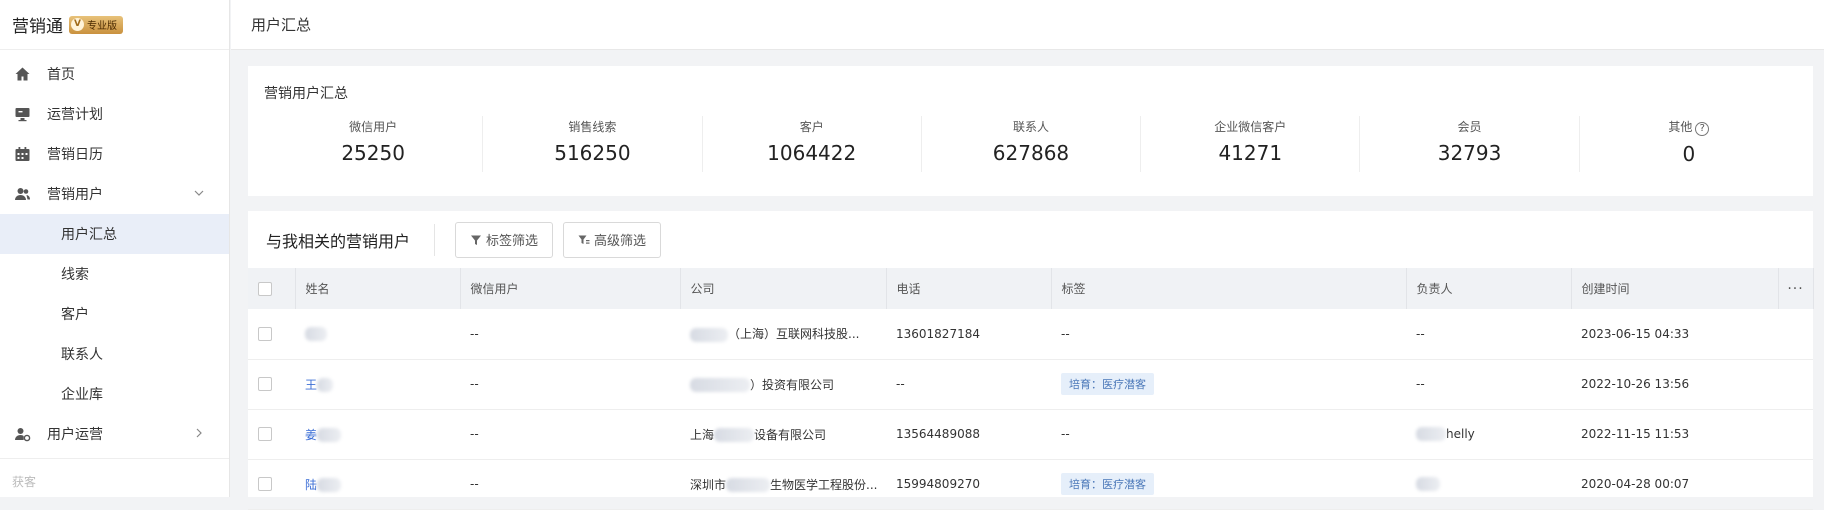 The height and width of the screenshot is (510, 1824). I want to click on help-icon: ?, so click(1702, 129).